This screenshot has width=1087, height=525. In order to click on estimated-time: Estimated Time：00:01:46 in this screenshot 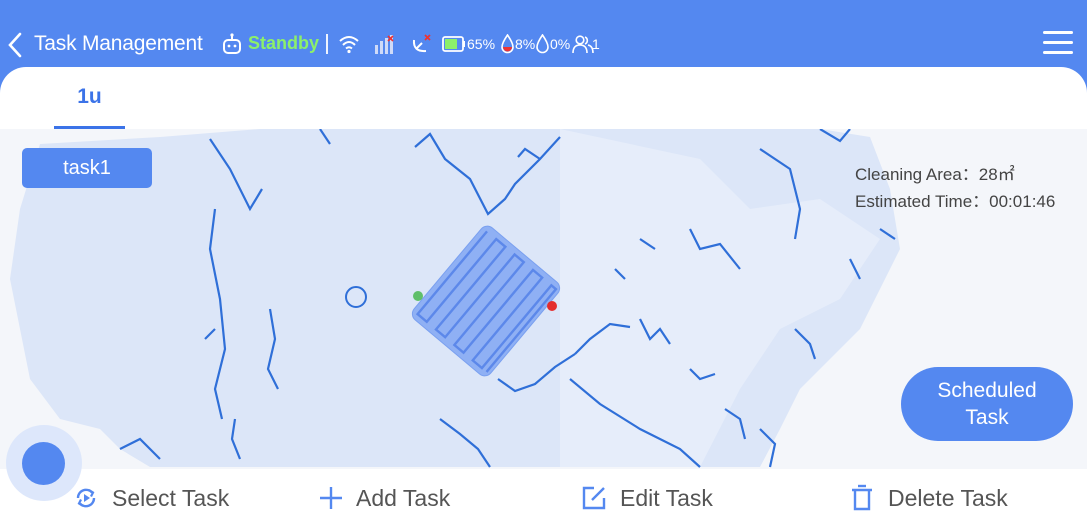, I will do `click(955, 201)`.